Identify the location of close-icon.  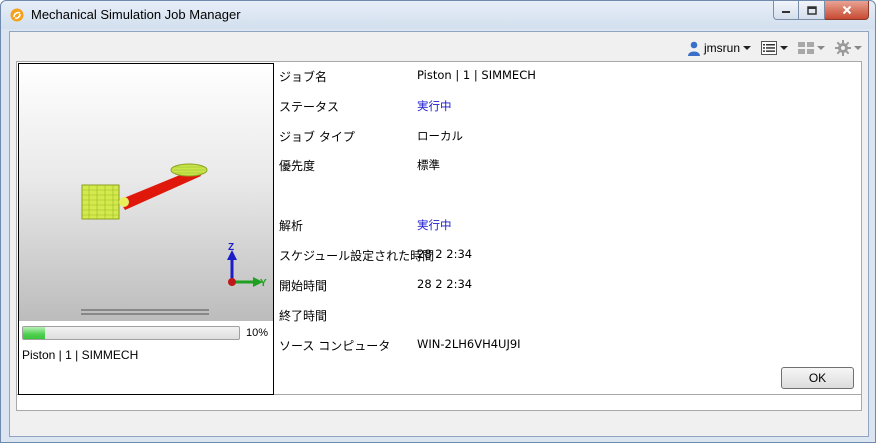
(846, 10).